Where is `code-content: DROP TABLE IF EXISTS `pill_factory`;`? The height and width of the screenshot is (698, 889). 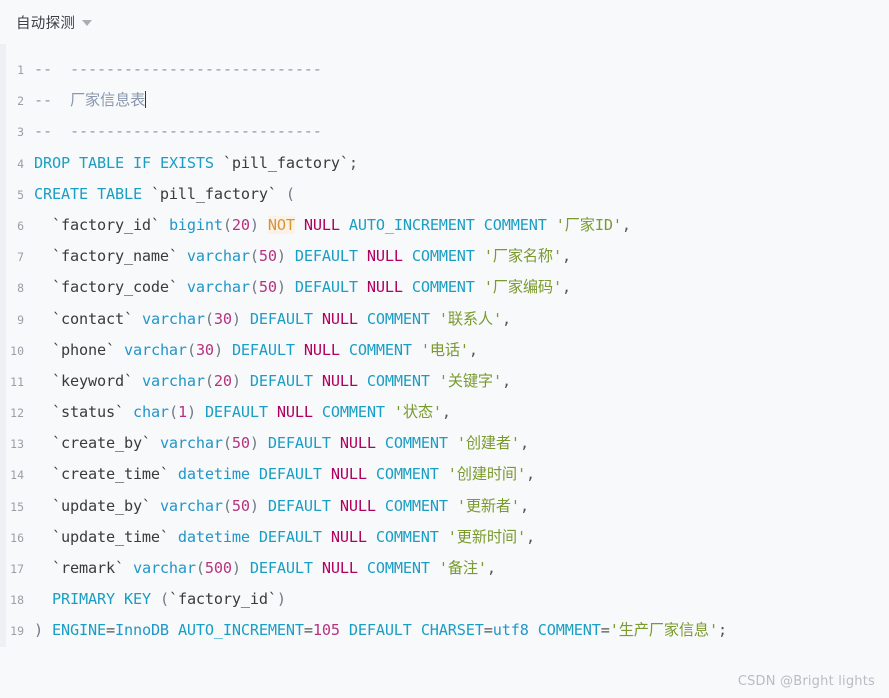 code-content: DROP TABLE IF EXISTS `pill_factory`; is located at coordinates (196, 163).